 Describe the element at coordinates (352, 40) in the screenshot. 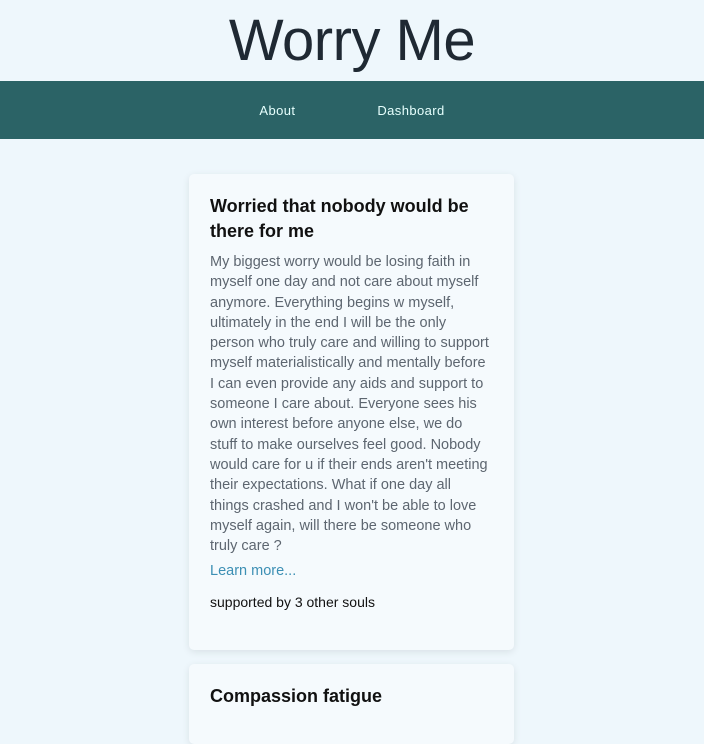

I see `site-title: Worry Me` at that location.